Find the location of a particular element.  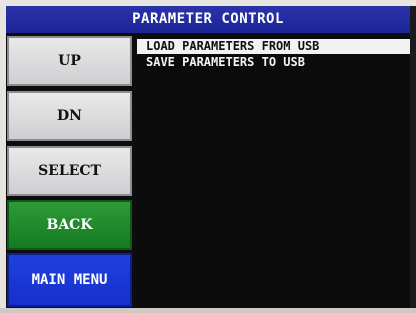

down-button: DN is located at coordinates (69, 116).